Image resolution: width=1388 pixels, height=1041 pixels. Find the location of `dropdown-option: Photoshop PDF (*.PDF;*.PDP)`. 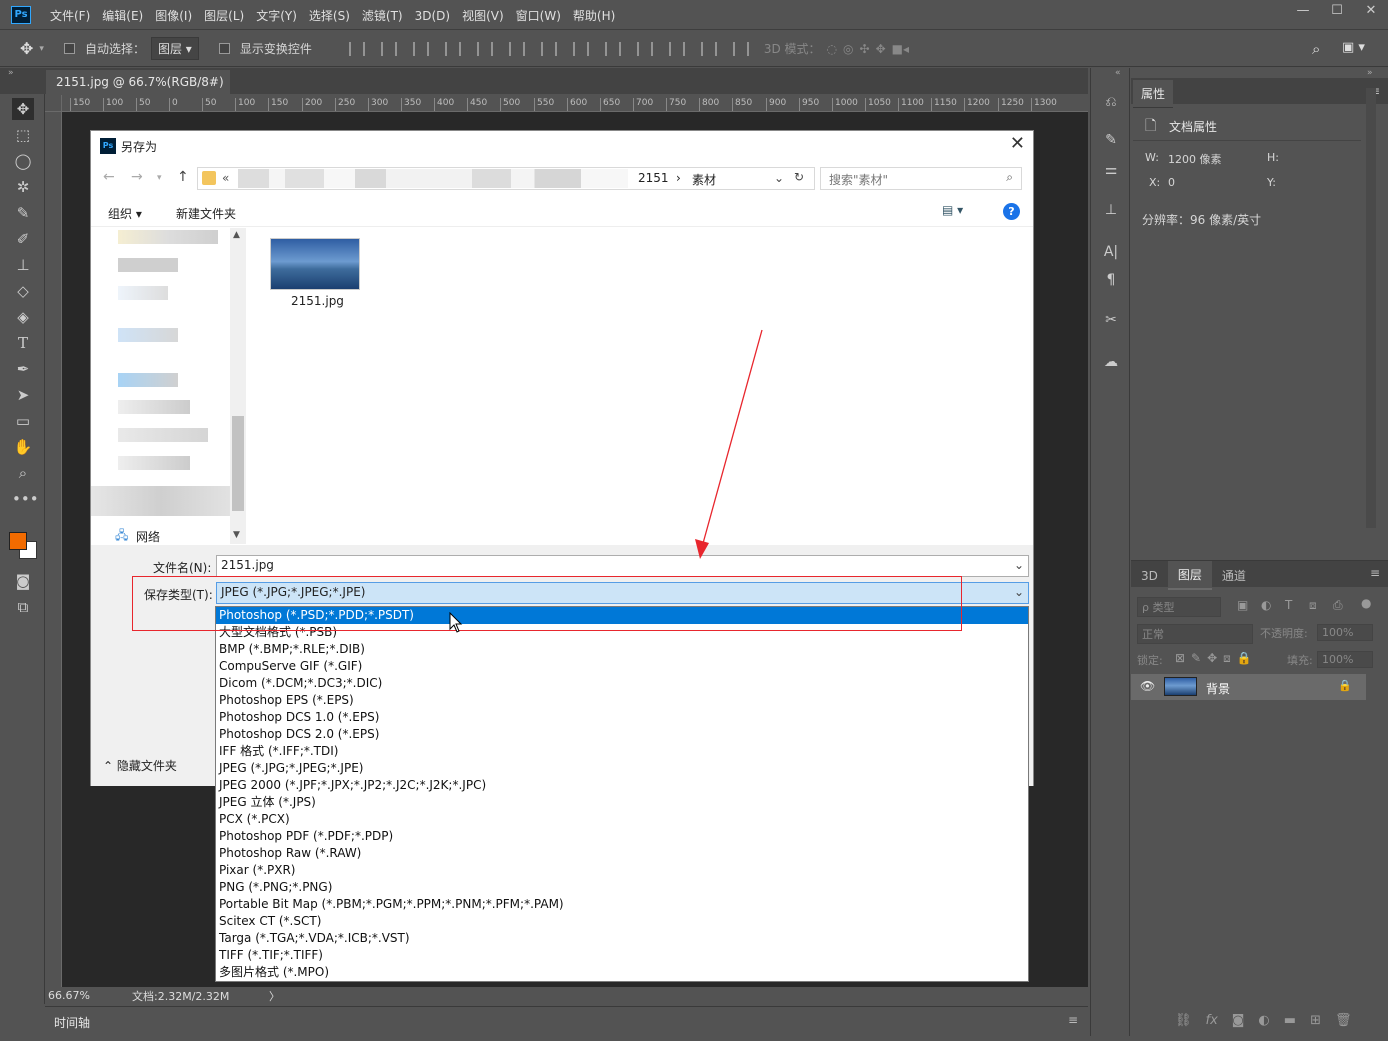

dropdown-option: Photoshop PDF (*.PDF;*.PDP) is located at coordinates (622, 836).